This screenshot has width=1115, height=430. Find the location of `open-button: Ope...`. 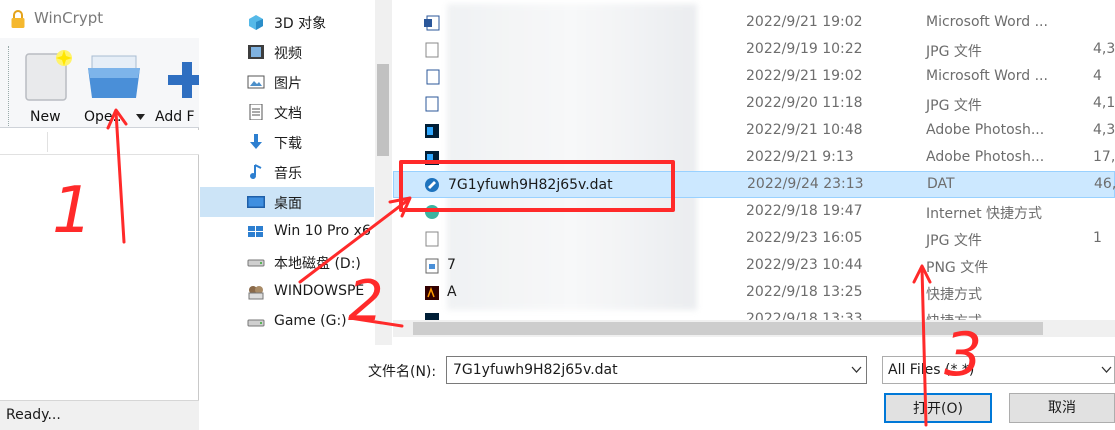

open-button: Ope... is located at coordinates (116, 84).